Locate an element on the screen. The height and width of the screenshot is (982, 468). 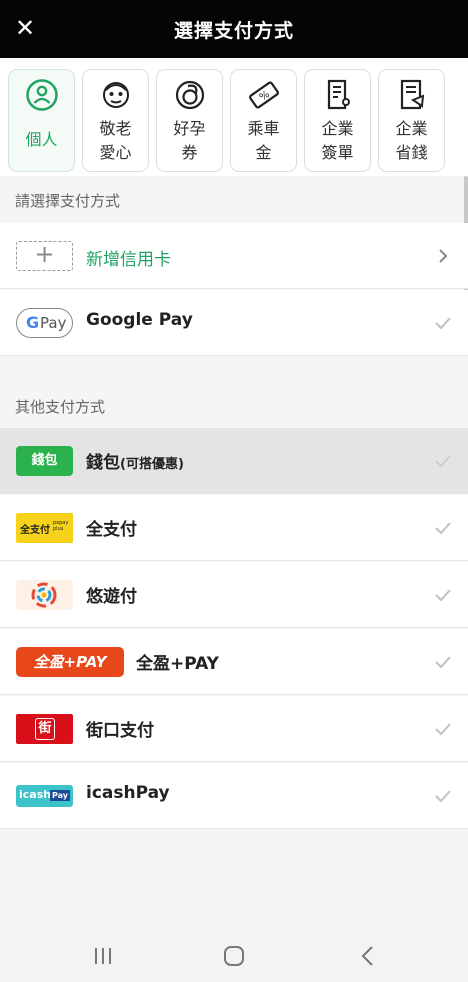
easywallet-row: 悠遊付 is located at coordinates (234, 595).